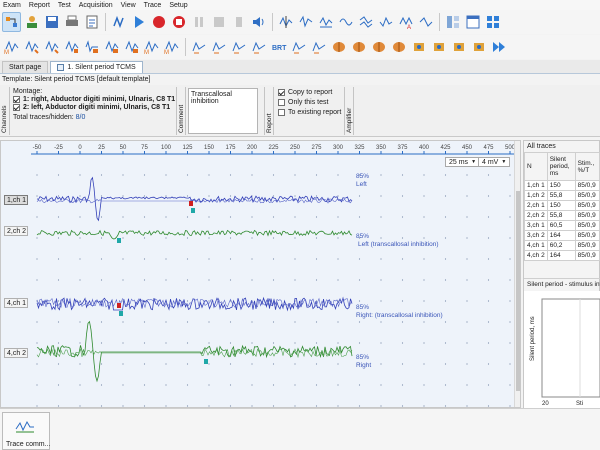 This screenshot has height=450, width=600. Describe the element at coordinates (16, 353) in the screenshot. I see `channel-label-4-2: 4,ch 2` at that location.